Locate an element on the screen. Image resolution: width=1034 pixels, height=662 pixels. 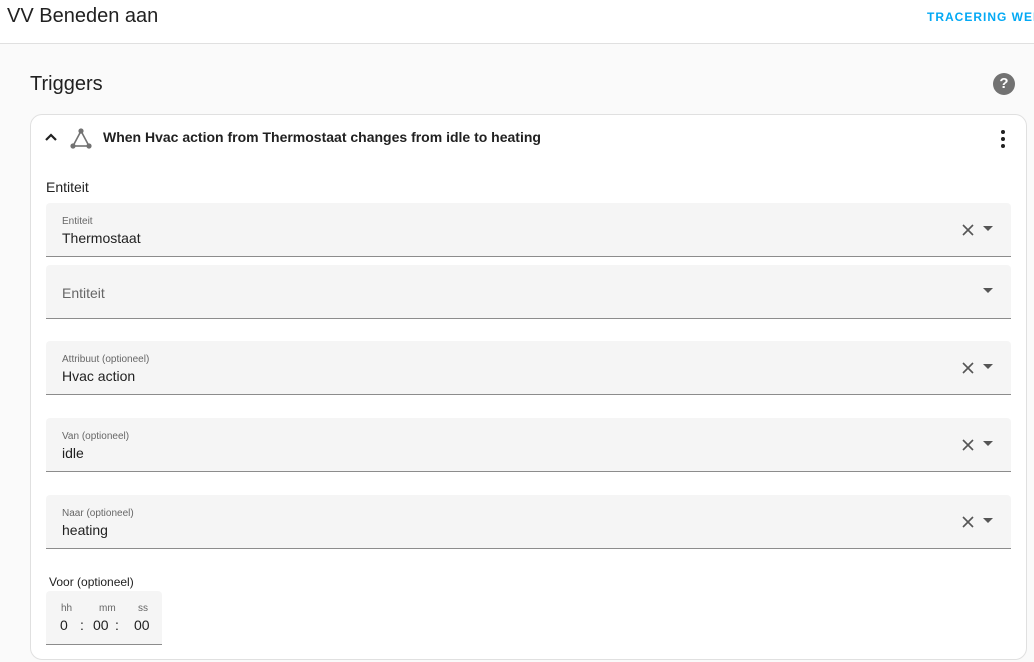
hours-input: 0 is located at coordinates (64, 625).